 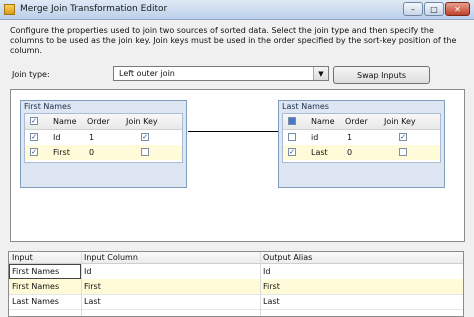 I want to click on grid-header-input-column: Input Column, so click(x=111, y=257).